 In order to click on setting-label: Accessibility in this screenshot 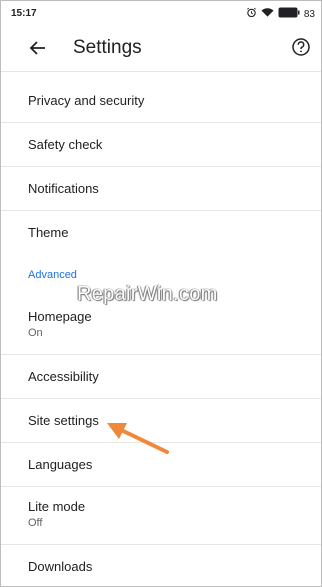, I will do `click(63, 376)`.